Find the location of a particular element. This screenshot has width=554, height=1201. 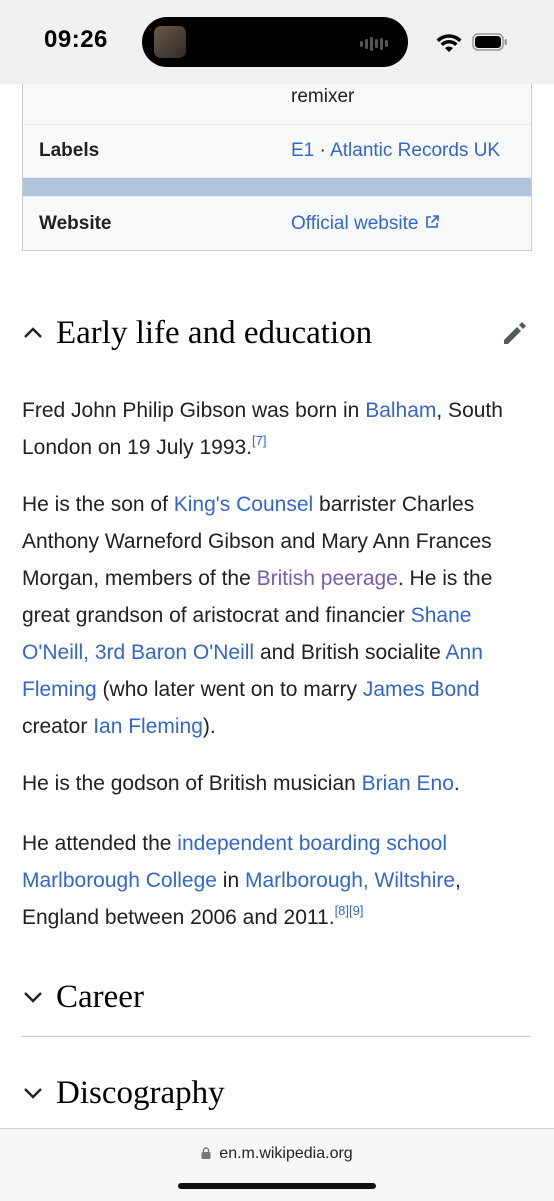

edit-pencil-icon is located at coordinates (515, 333).